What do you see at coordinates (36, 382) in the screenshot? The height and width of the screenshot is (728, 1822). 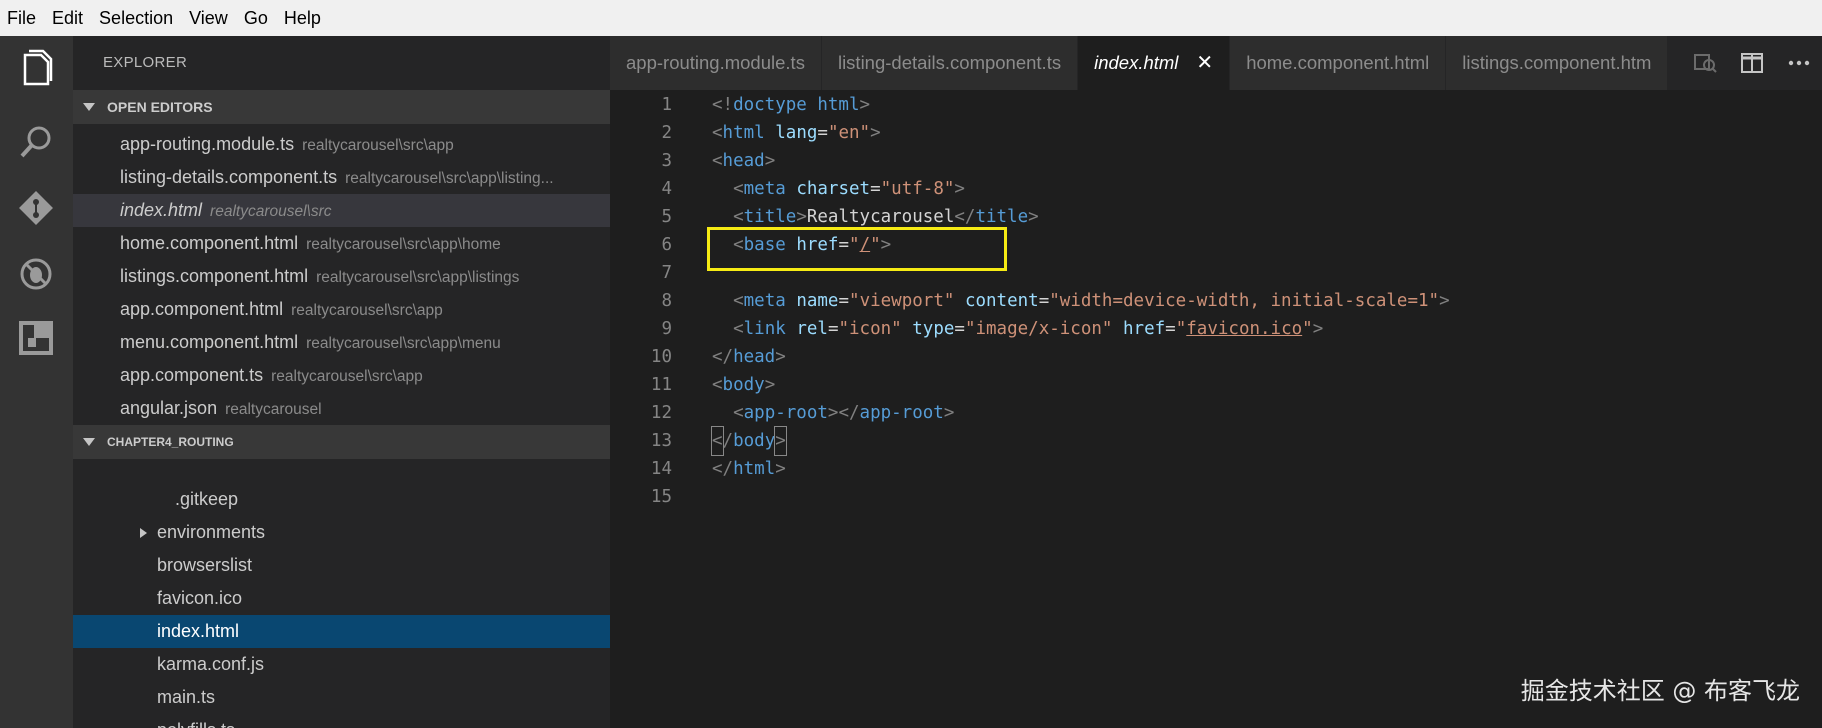 I see `activity-bar` at bounding box center [36, 382].